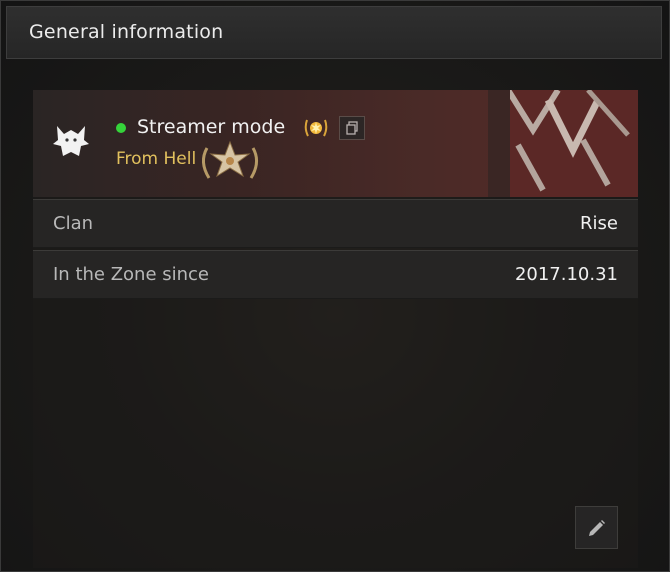 The height and width of the screenshot is (572, 670). Describe the element at coordinates (121, 128) in the screenshot. I see `online-status-dot` at that location.